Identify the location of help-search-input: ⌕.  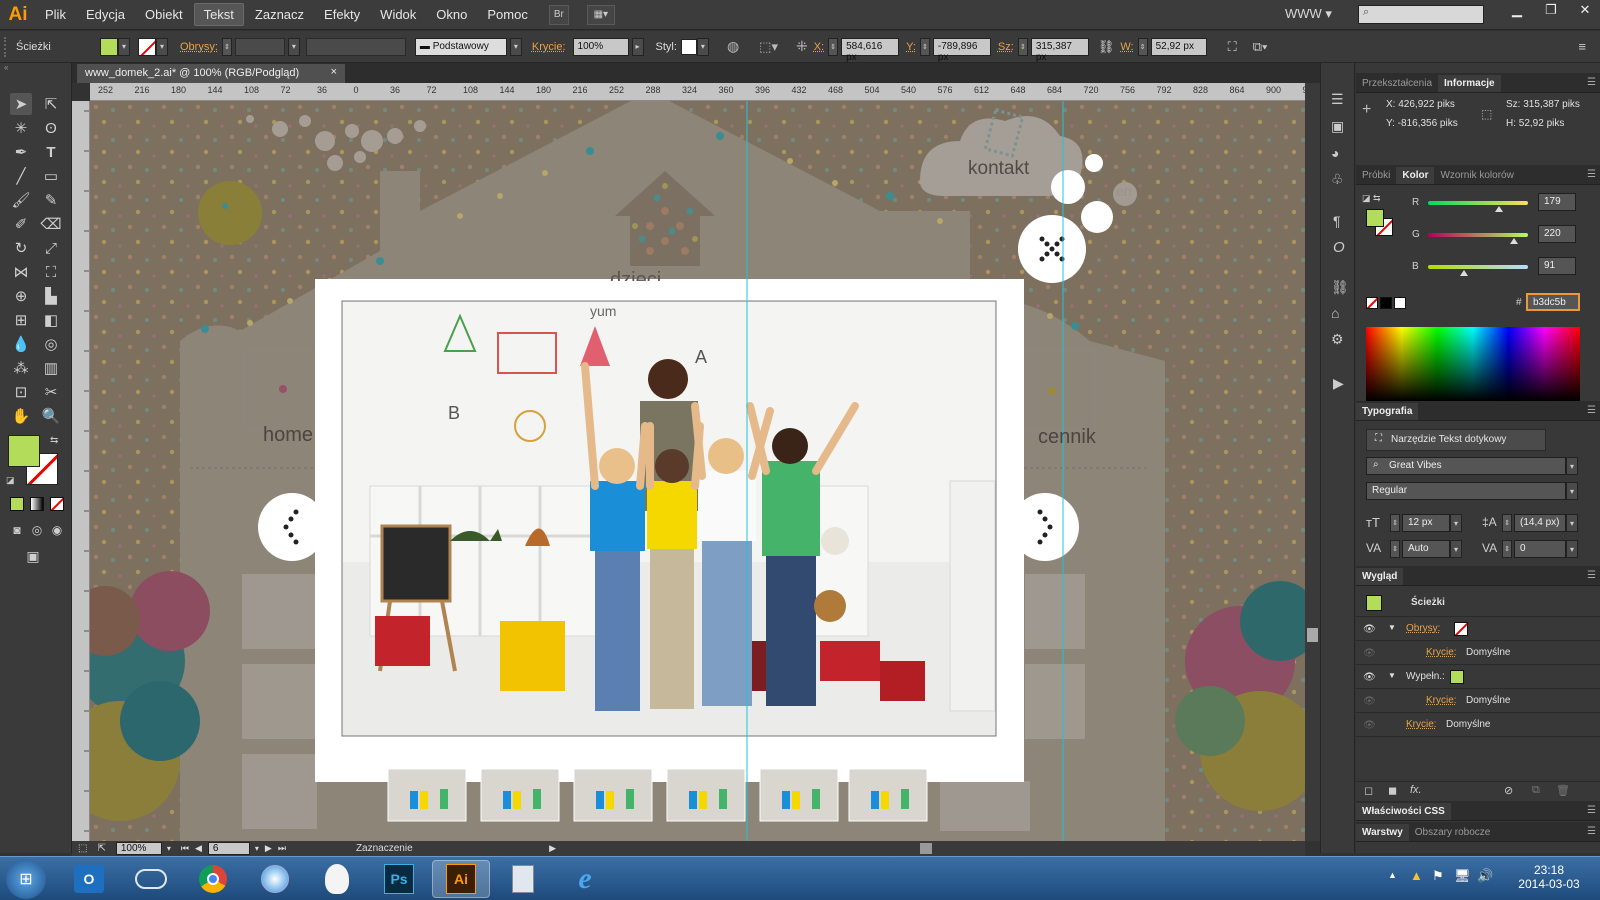
(1421, 14).